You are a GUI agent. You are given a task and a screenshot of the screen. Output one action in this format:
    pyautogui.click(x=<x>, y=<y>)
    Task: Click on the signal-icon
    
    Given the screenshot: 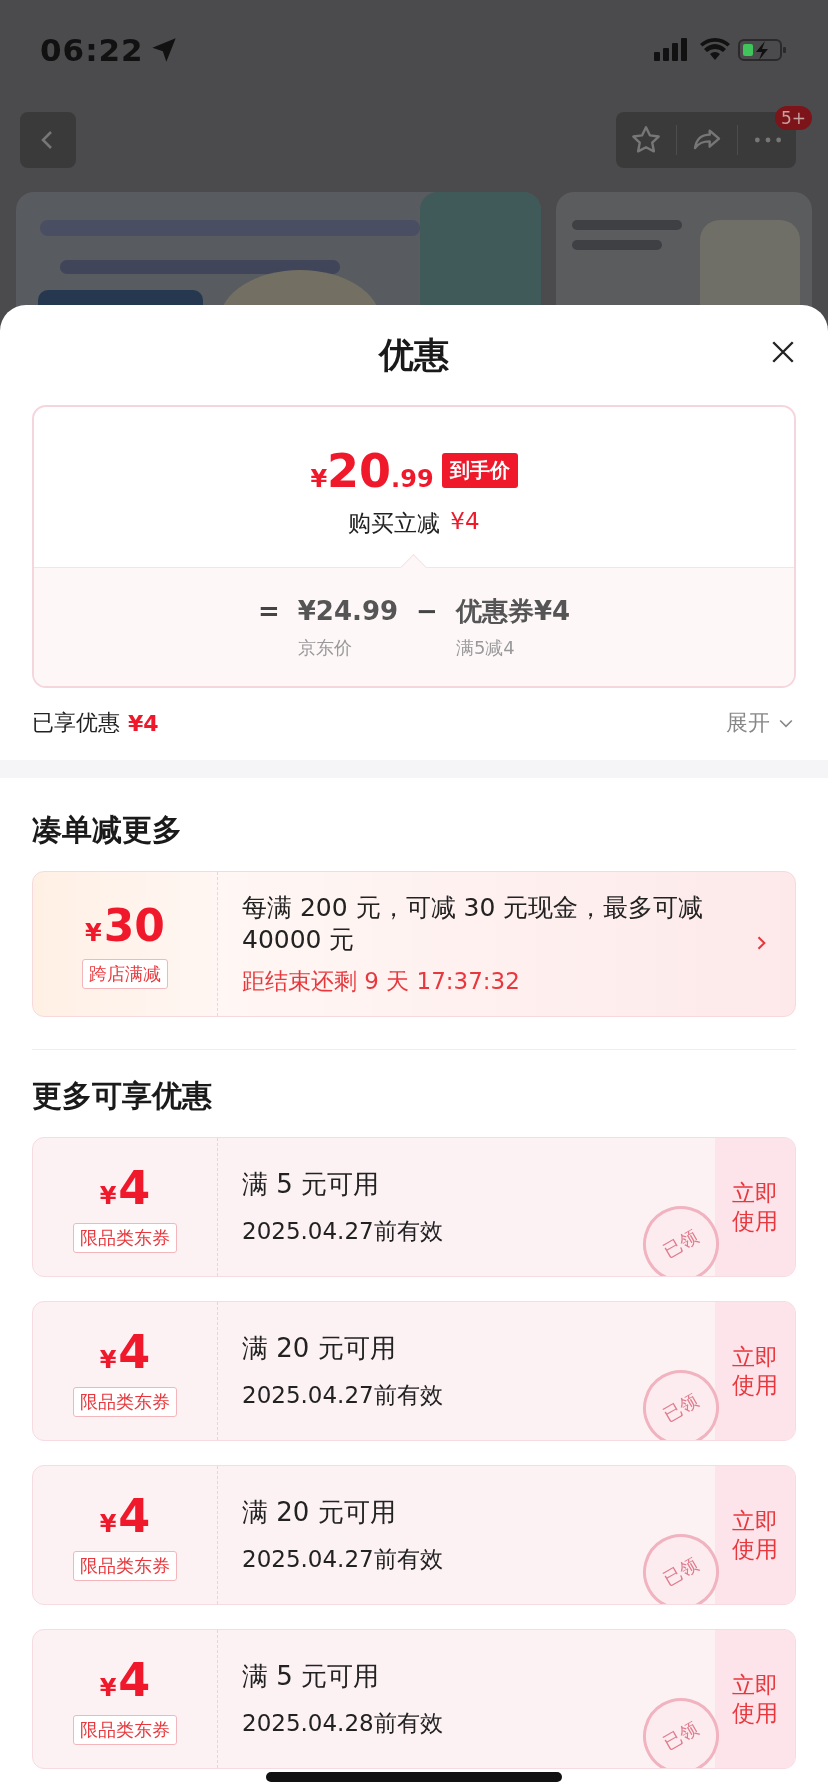 What is the action you would take?
    pyautogui.click(x=672, y=50)
    